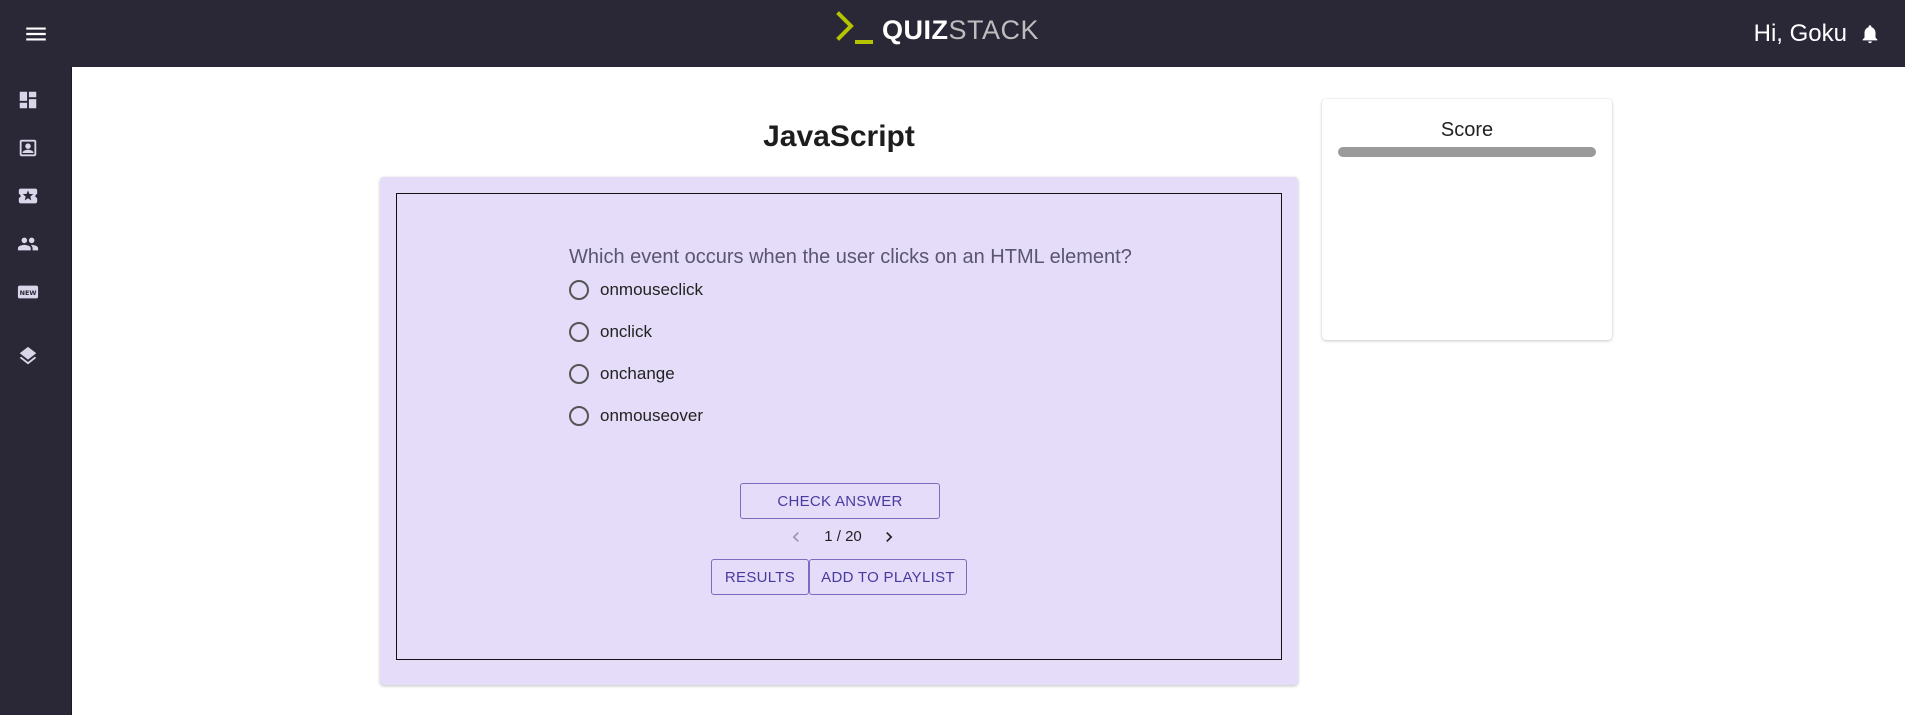 The width and height of the screenshot is (1905, 715). Describe the element at coordinates (994, 29) in the screenshot. I see `logo-text-light: STACK` at that location.